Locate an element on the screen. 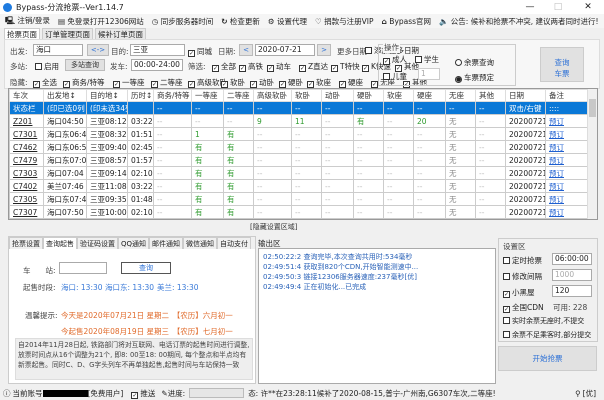 This screenshot has height=400, width=604. column-header: 无座 is located at coordinates (460, 95).